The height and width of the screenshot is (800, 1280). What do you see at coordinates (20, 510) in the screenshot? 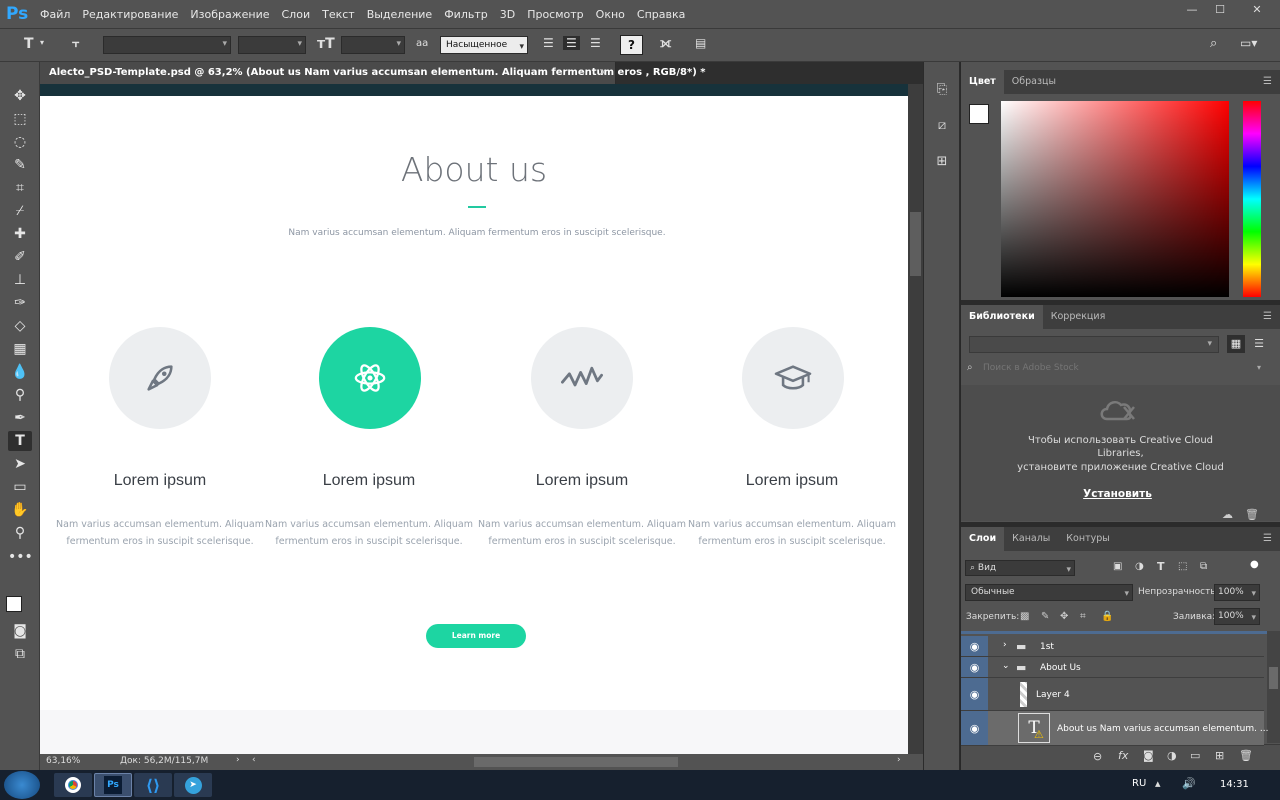
I see `hand-tool-icon: ✋` at bounding box center [20, 510].